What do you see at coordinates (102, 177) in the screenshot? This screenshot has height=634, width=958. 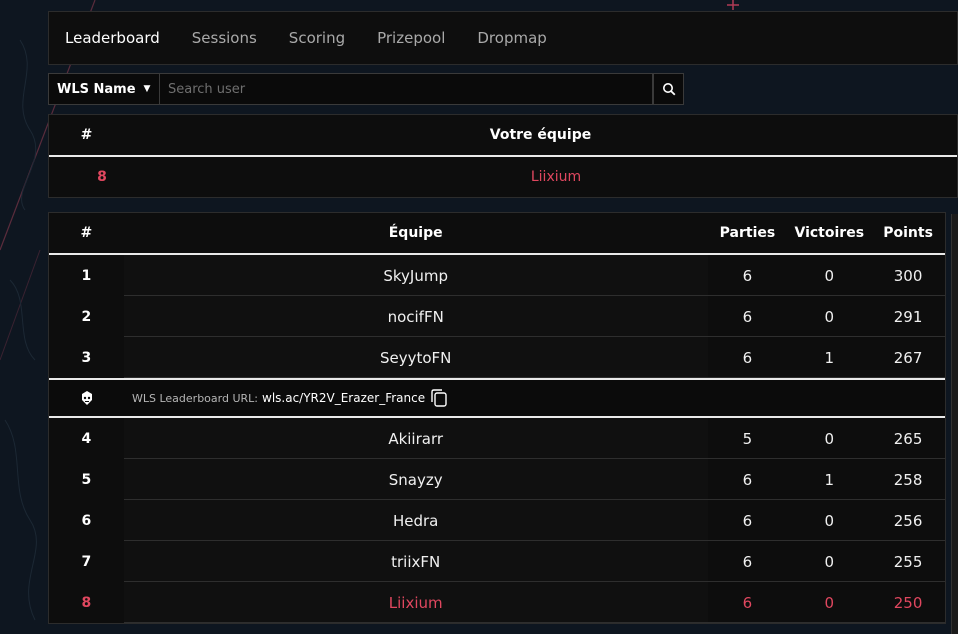 I see `your-team-rank: 8` at bounding box center [102, 177].